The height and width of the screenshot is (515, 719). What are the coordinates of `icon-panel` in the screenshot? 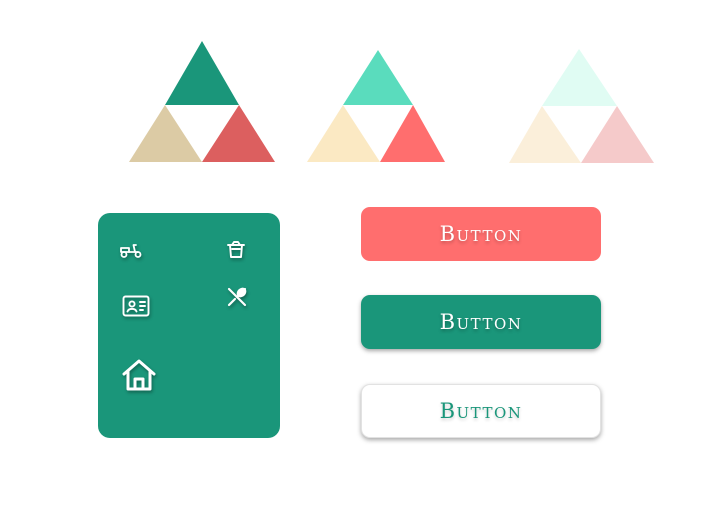 It's located at (189, 325).